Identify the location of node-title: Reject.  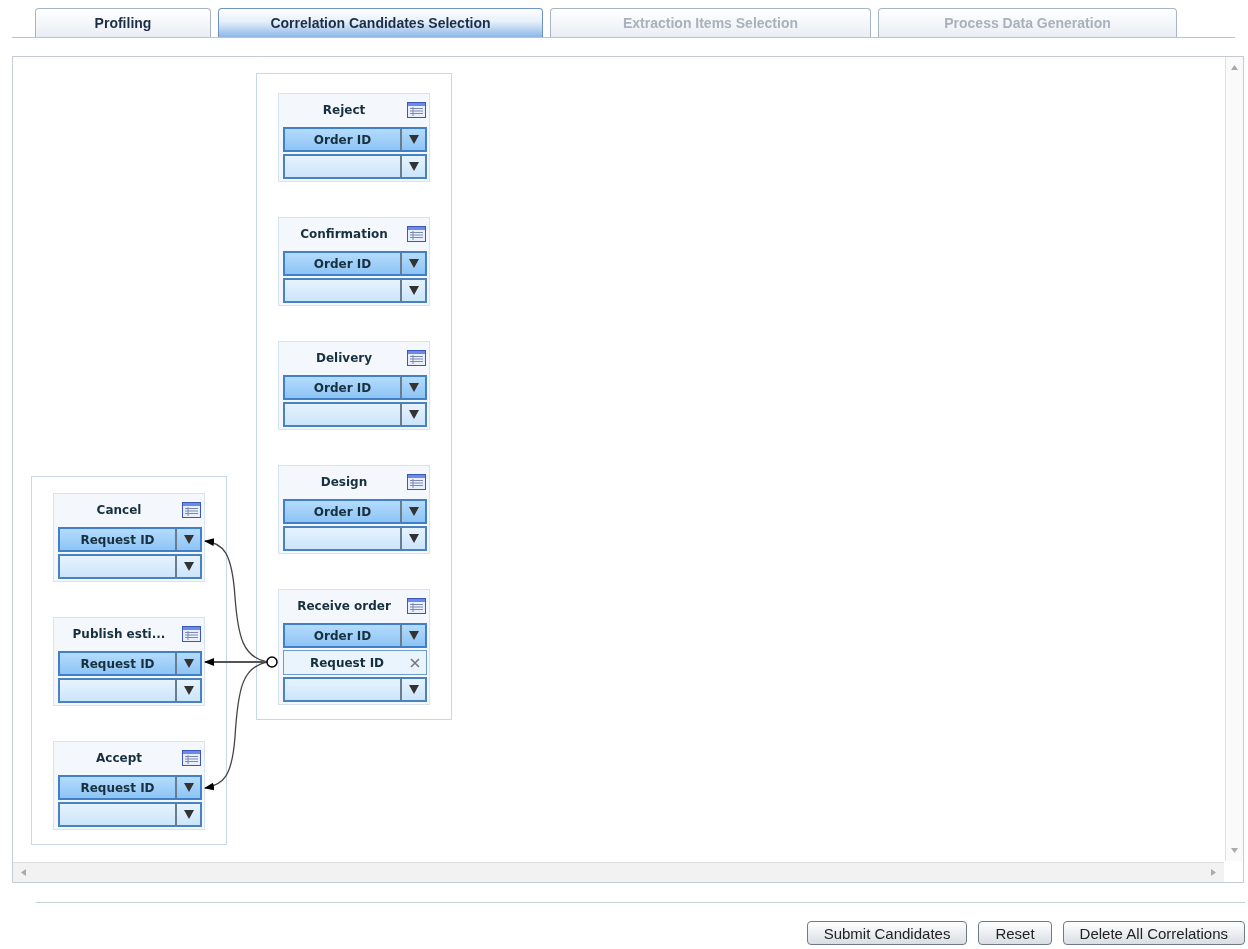
(344, 109).